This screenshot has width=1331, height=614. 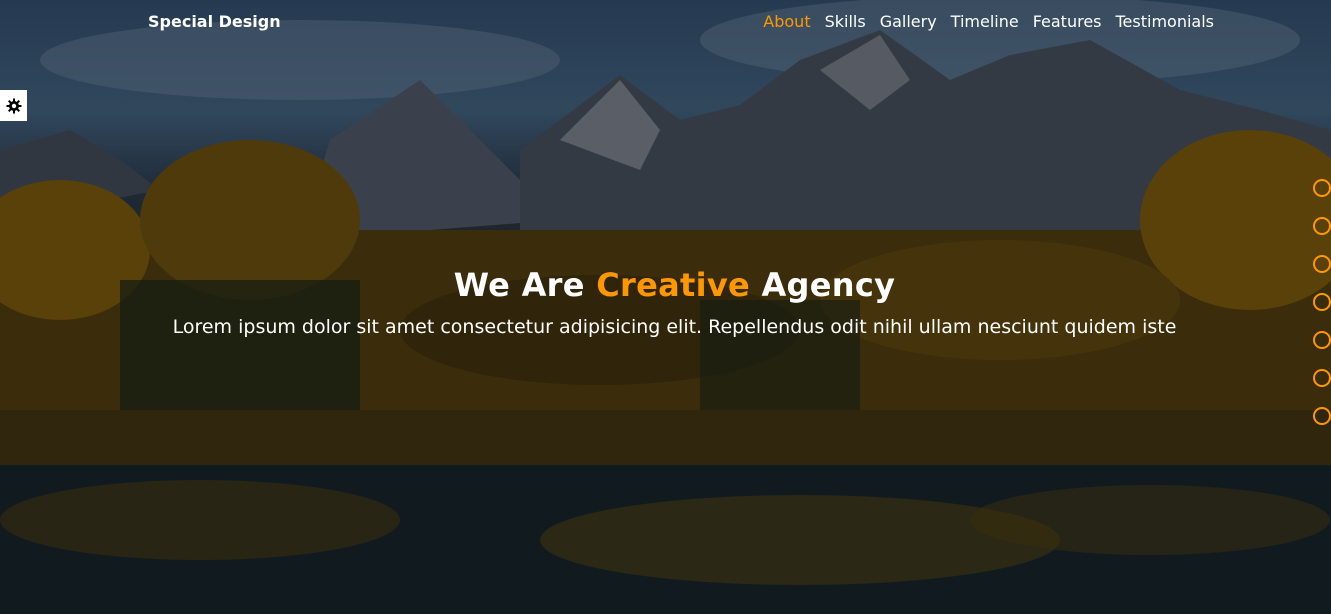 I want to click on nav-link-about: About, so click(x=786, y=21).